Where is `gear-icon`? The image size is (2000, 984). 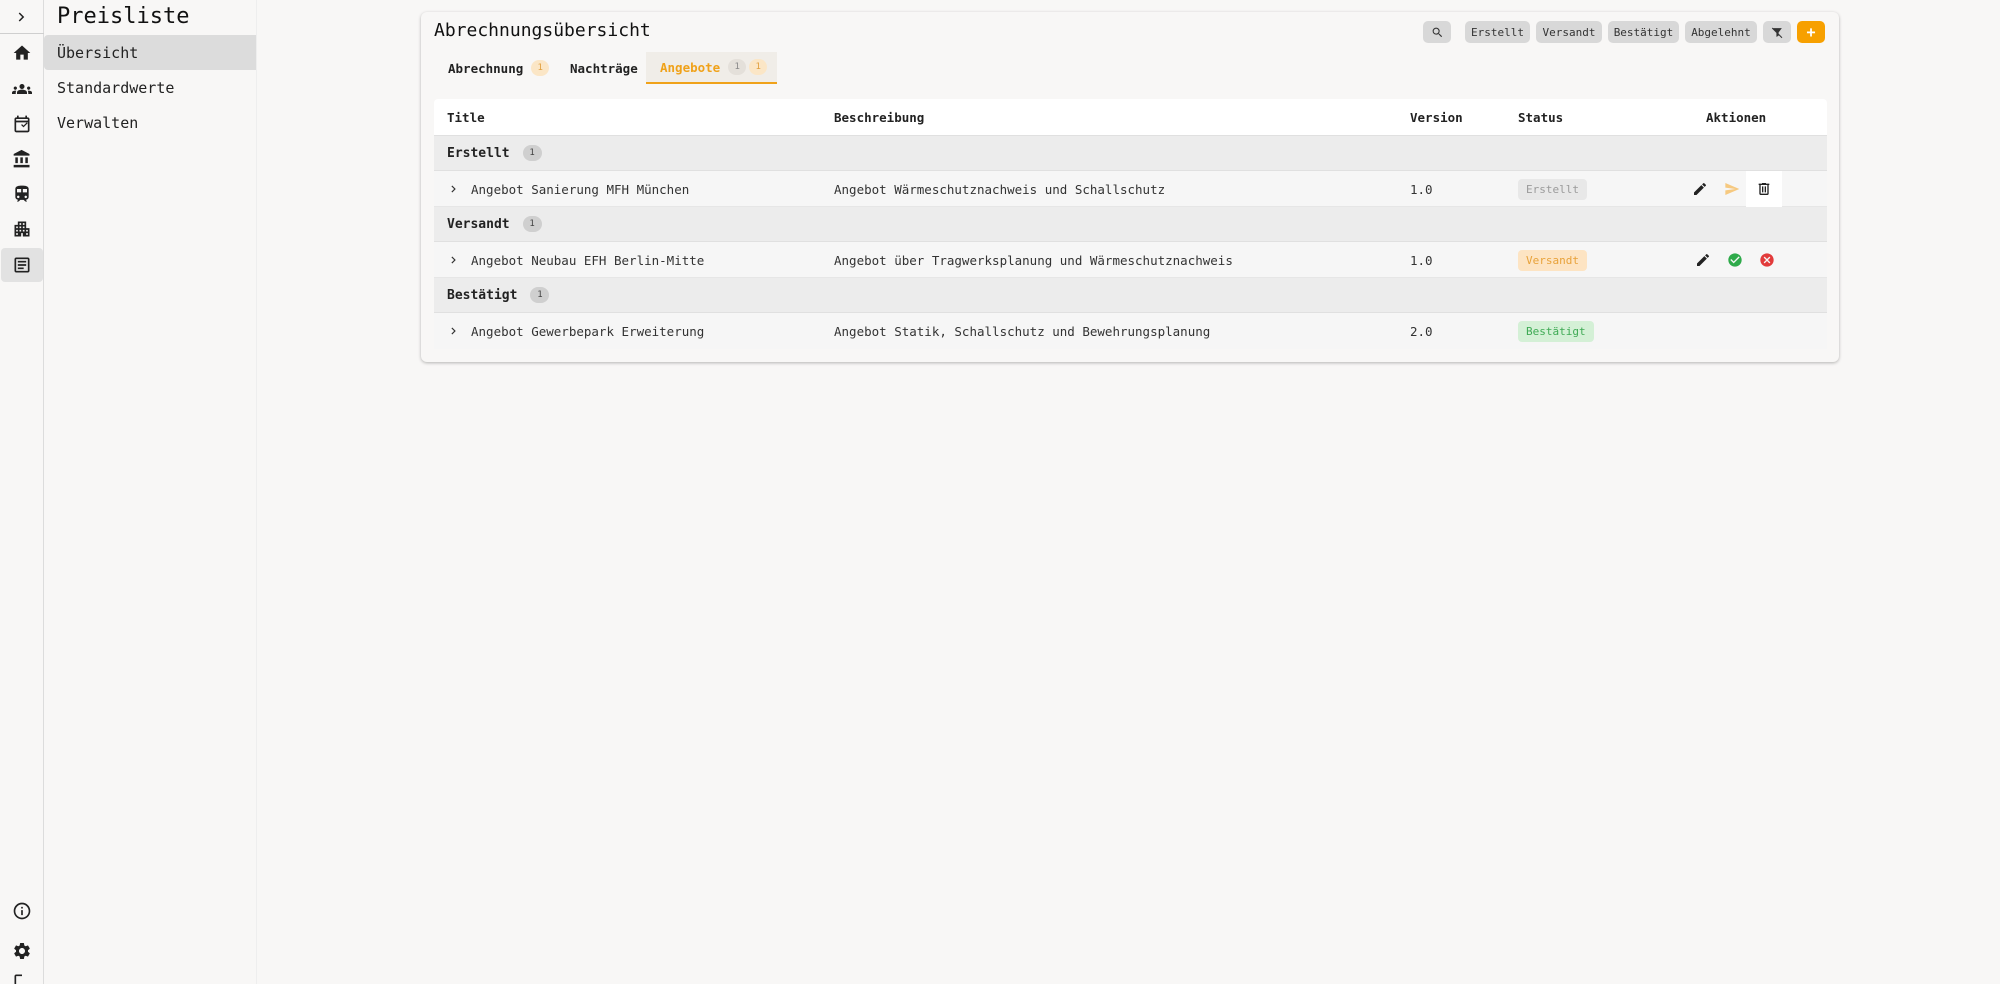 gear-icon is located at coordinates (22, 951).